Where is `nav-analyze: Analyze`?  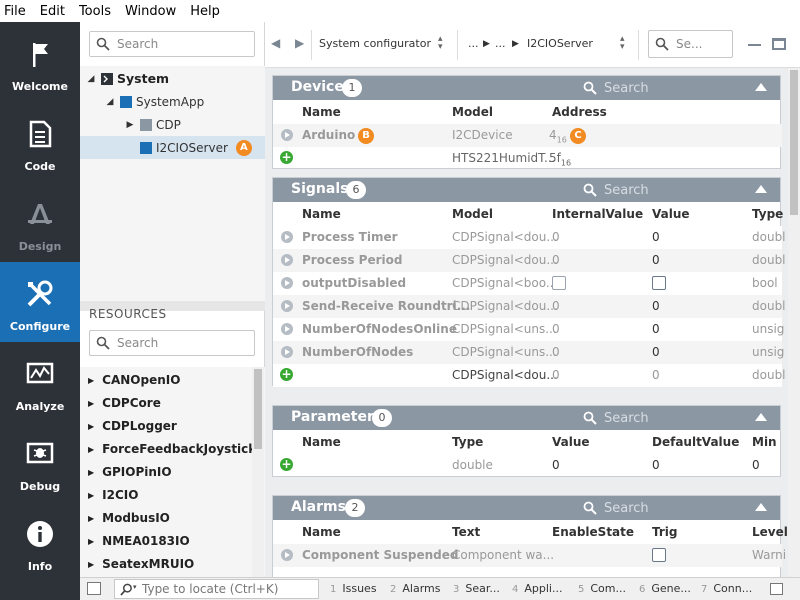
nav-analyze: Analyze is located at coordinates (40, 382).